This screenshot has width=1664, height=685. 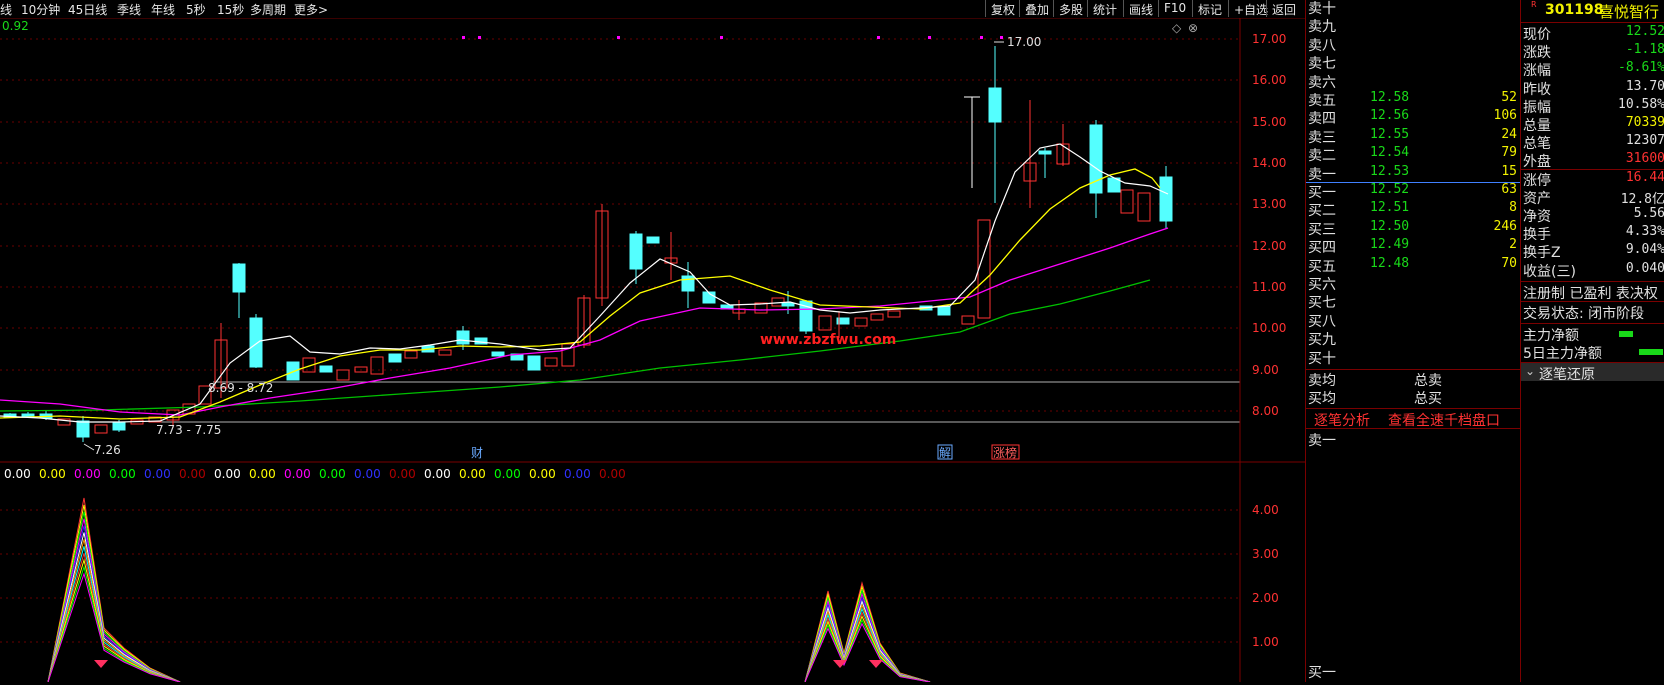 What do you see at coordinates (1390, 226) in the screenshot?
I see `order-price: 12.50` at bounding box center [1390, 226].